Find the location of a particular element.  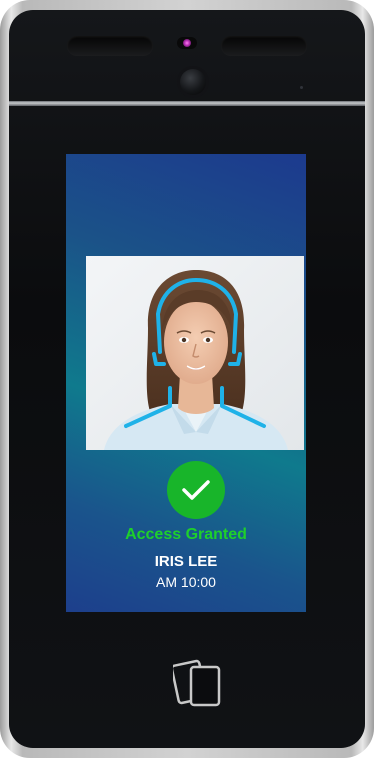

face-capture-frame is located at coordinates (195, 353).